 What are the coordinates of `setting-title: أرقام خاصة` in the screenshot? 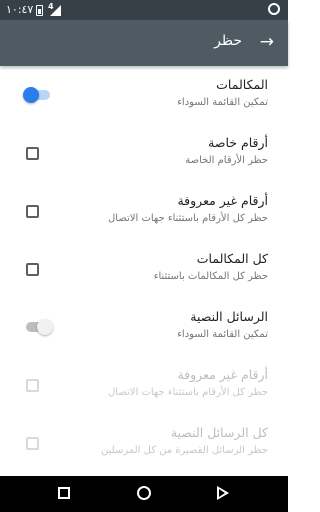 It's located at (238, 142).